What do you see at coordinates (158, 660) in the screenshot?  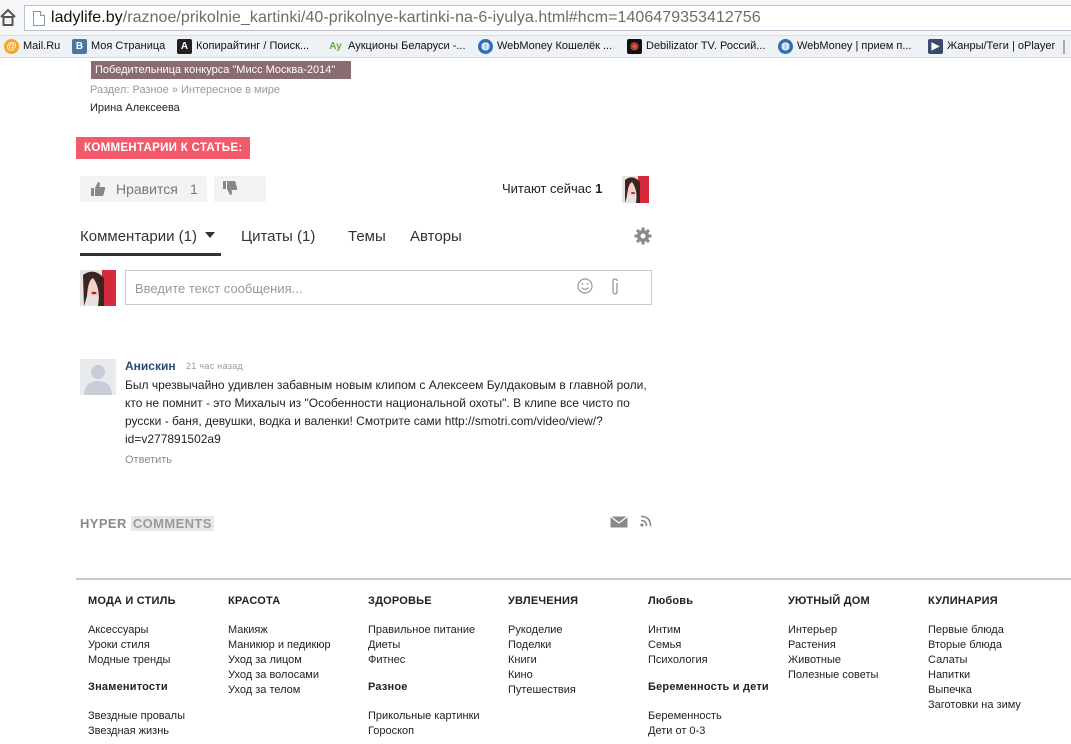 I see `footer-link: Модные тренды` at bounding box center [158, 660].